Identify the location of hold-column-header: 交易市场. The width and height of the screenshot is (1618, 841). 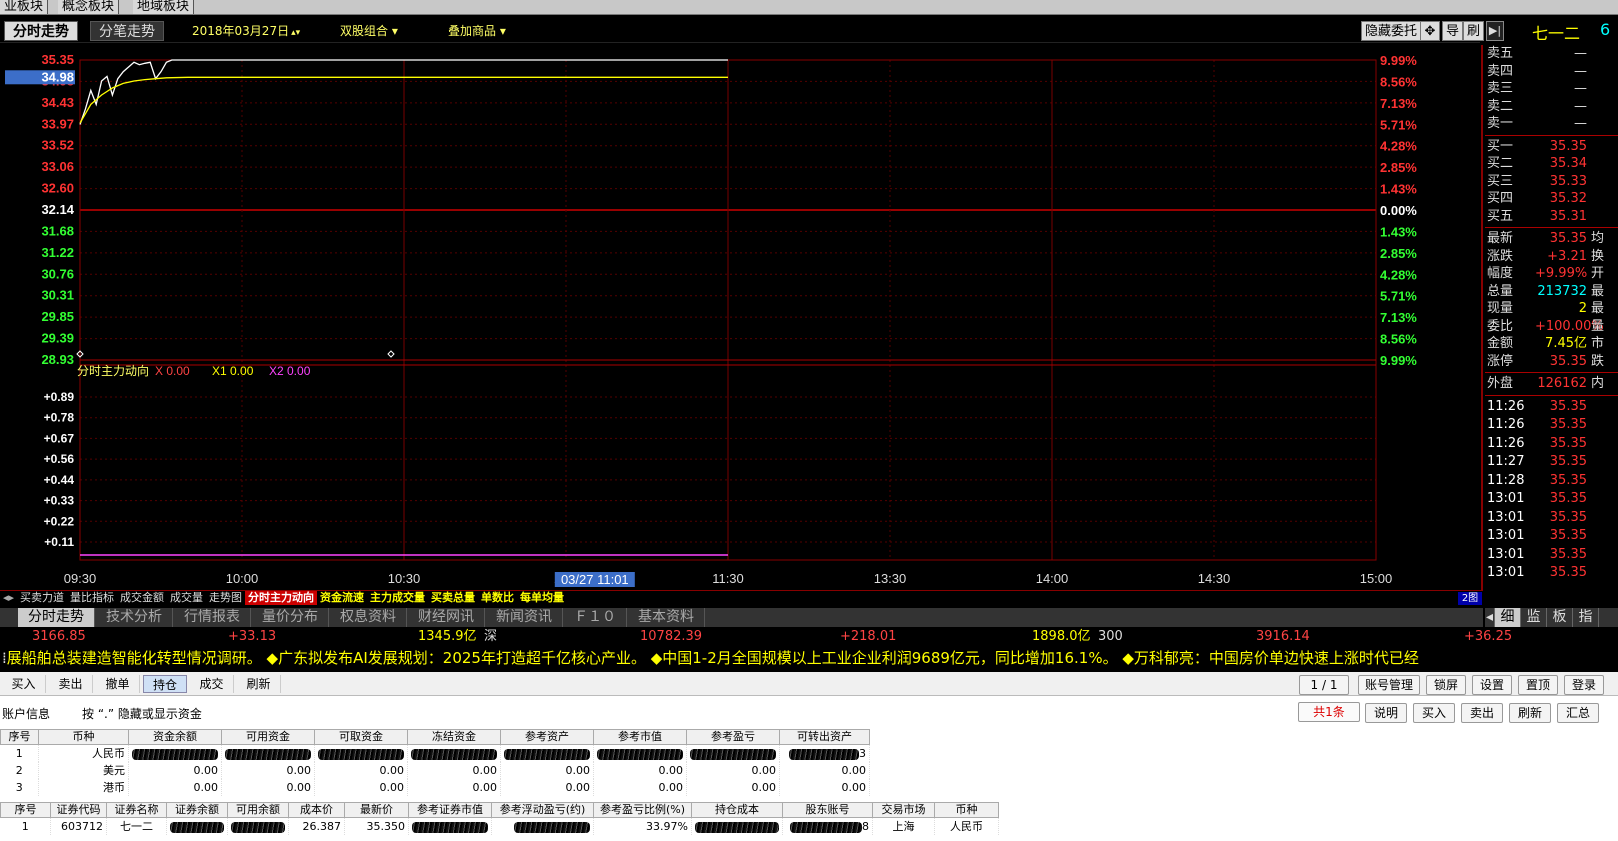
(903, 810).